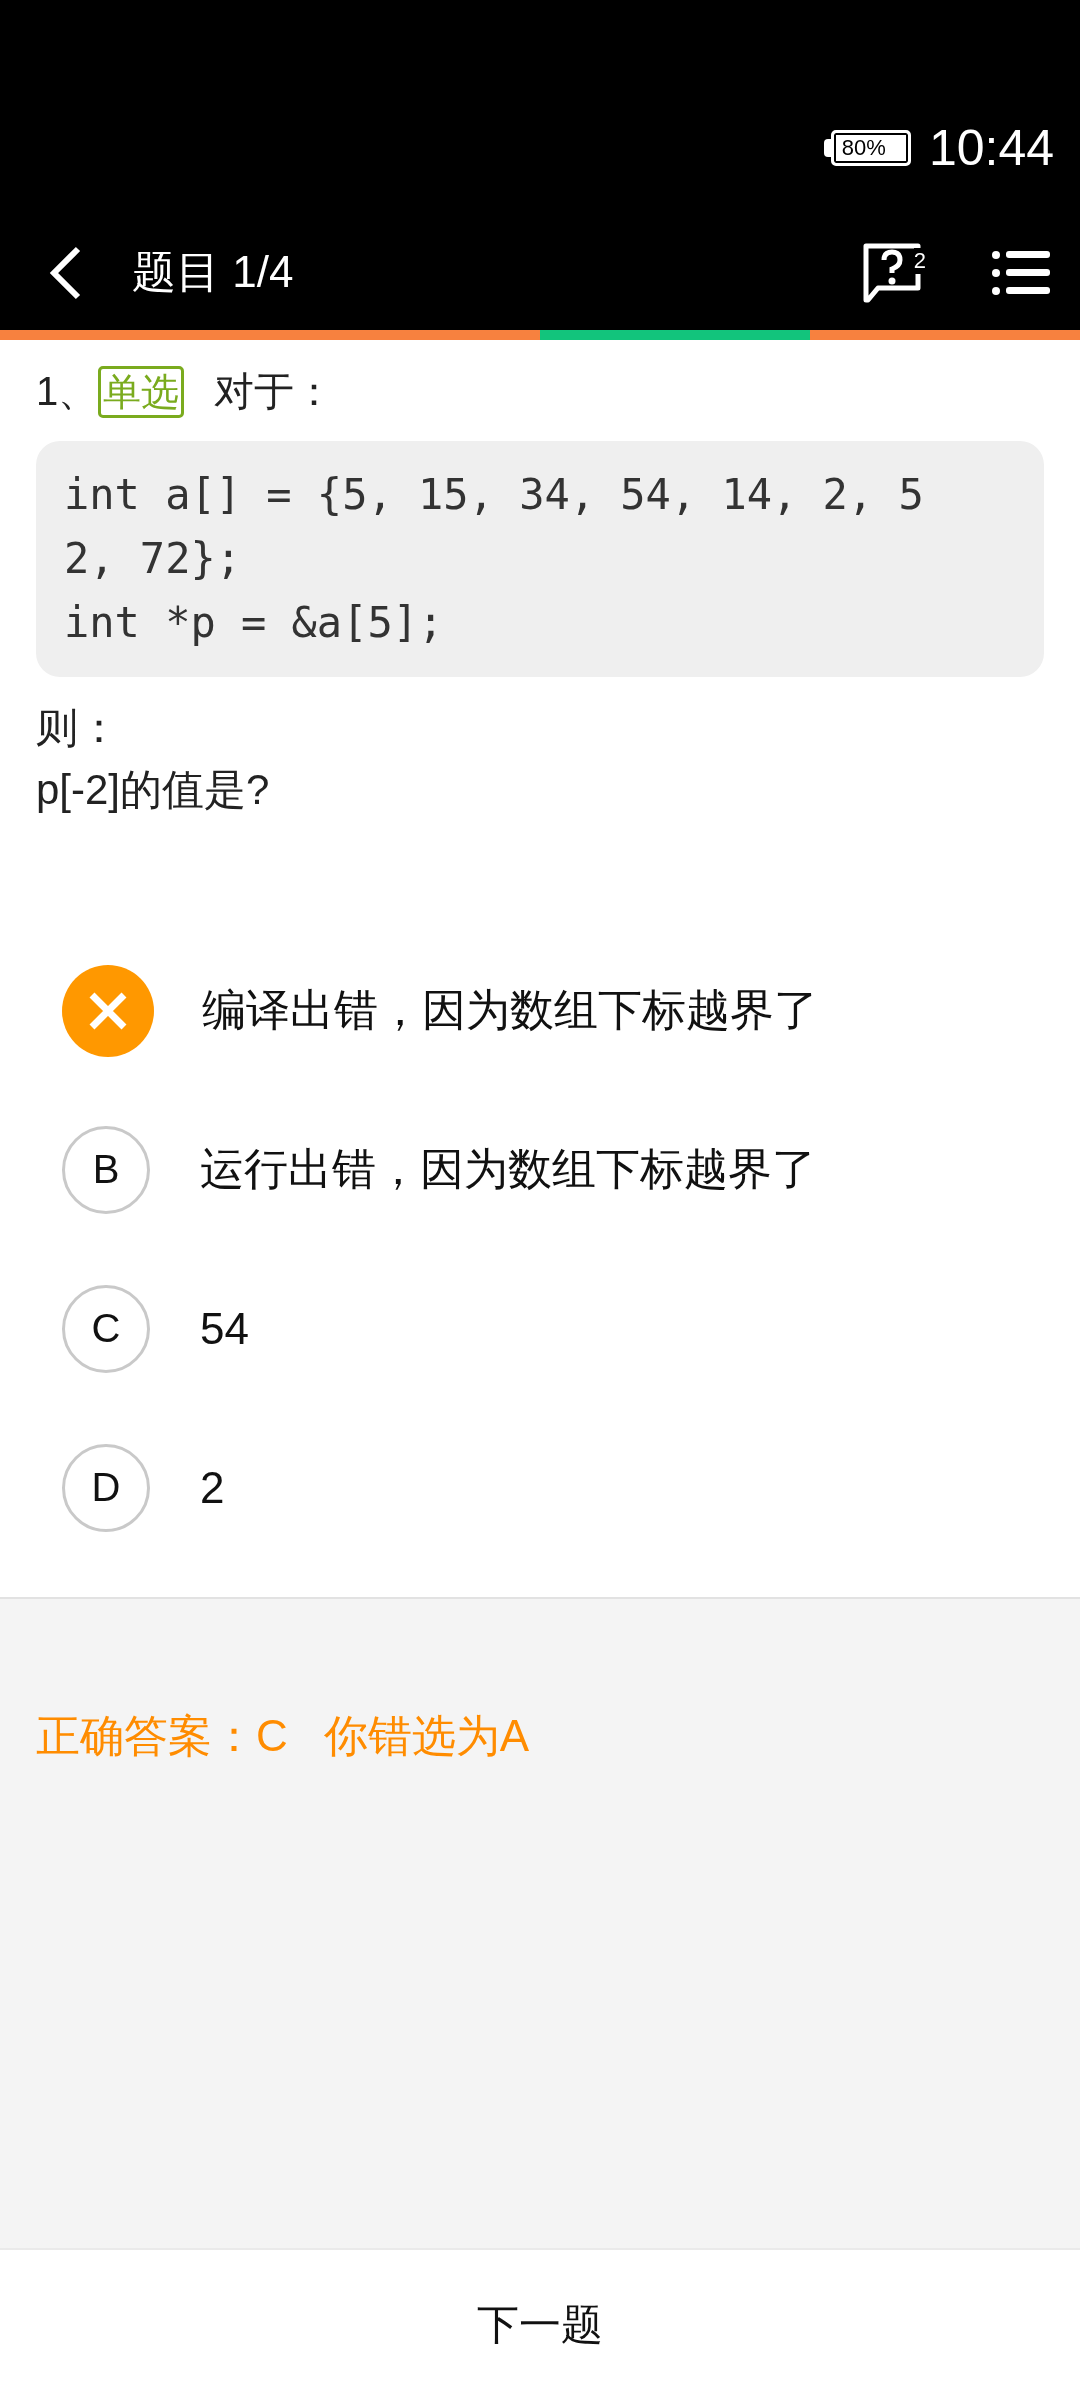 The image size is (1080, 2400). I want to click on your-answer-text: 你错选为A, so click(426, 1736).